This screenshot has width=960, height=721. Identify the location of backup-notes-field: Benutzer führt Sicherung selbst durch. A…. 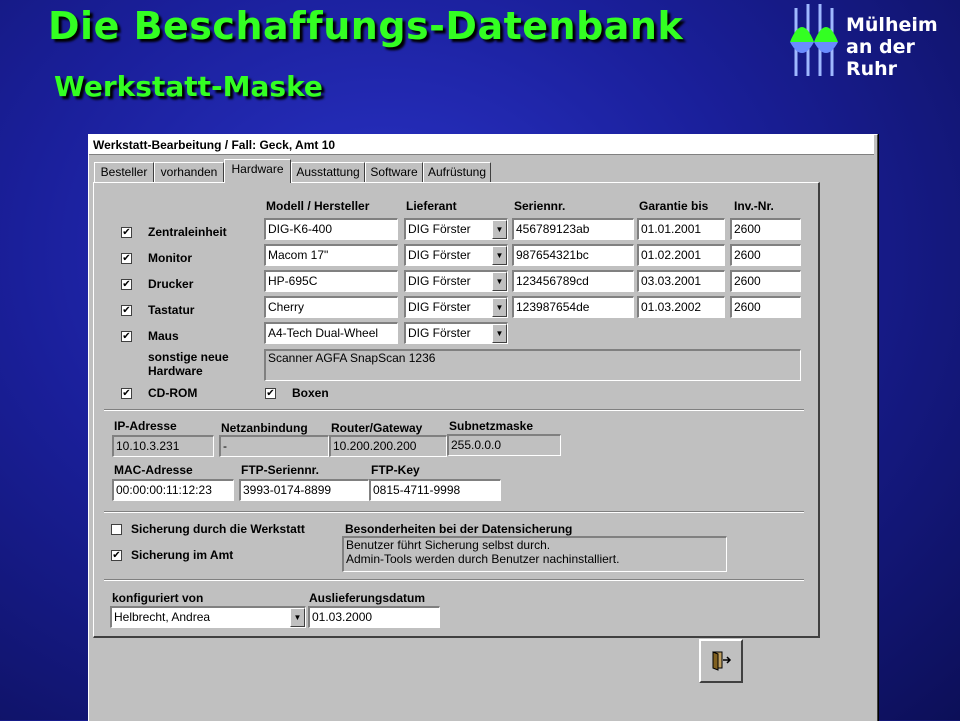
(534, 554).